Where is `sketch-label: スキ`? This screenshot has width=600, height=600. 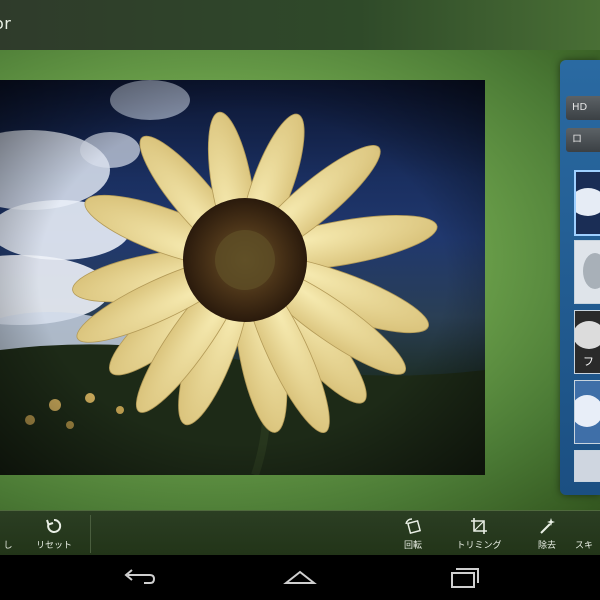 sketch-label: スキ is located at coordinates (584, 546).